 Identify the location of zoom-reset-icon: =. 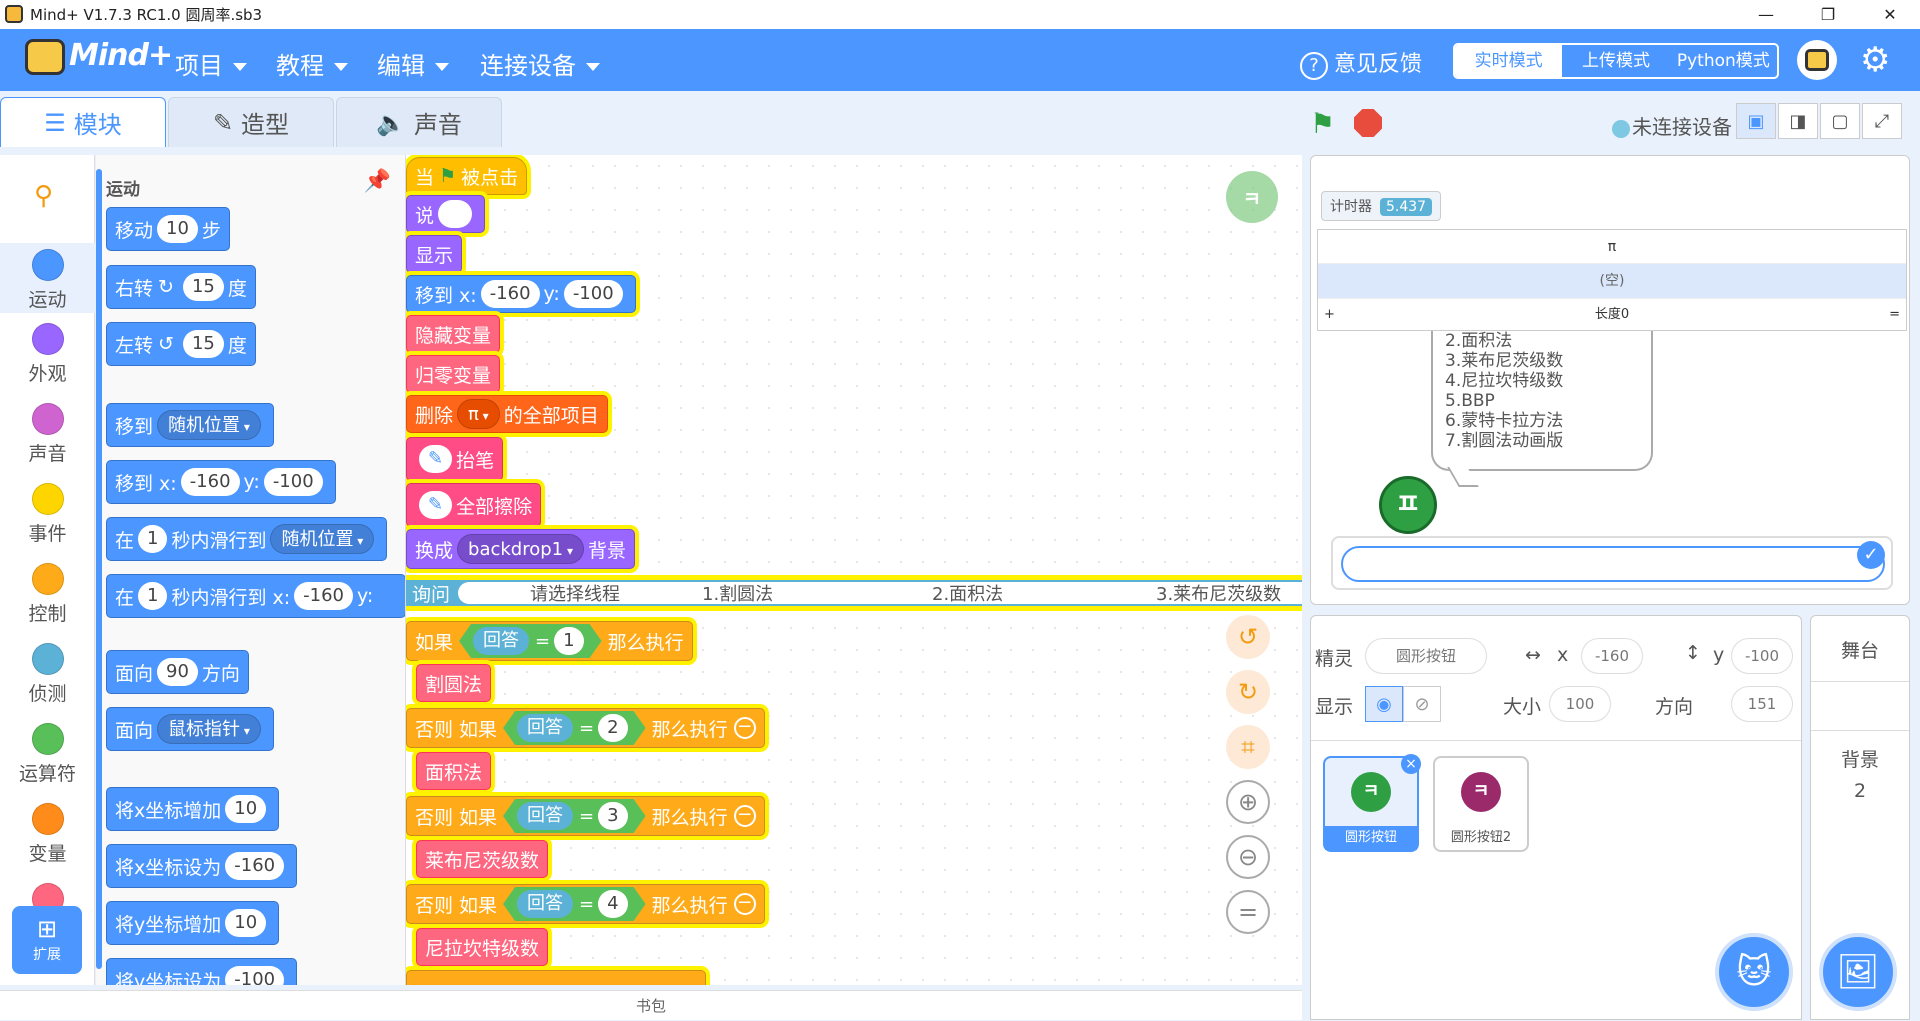
(1248, 912).